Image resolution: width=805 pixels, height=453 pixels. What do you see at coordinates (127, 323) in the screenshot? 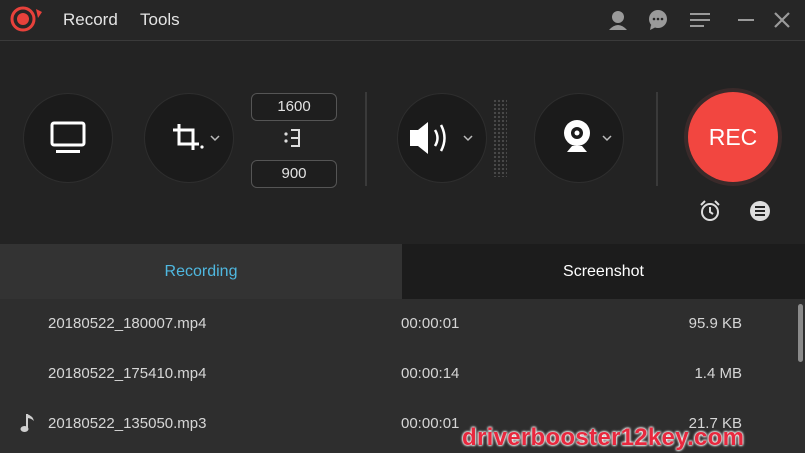
I see `file-name: 20180522_180007.mp4` at bounding box center [127, 323].